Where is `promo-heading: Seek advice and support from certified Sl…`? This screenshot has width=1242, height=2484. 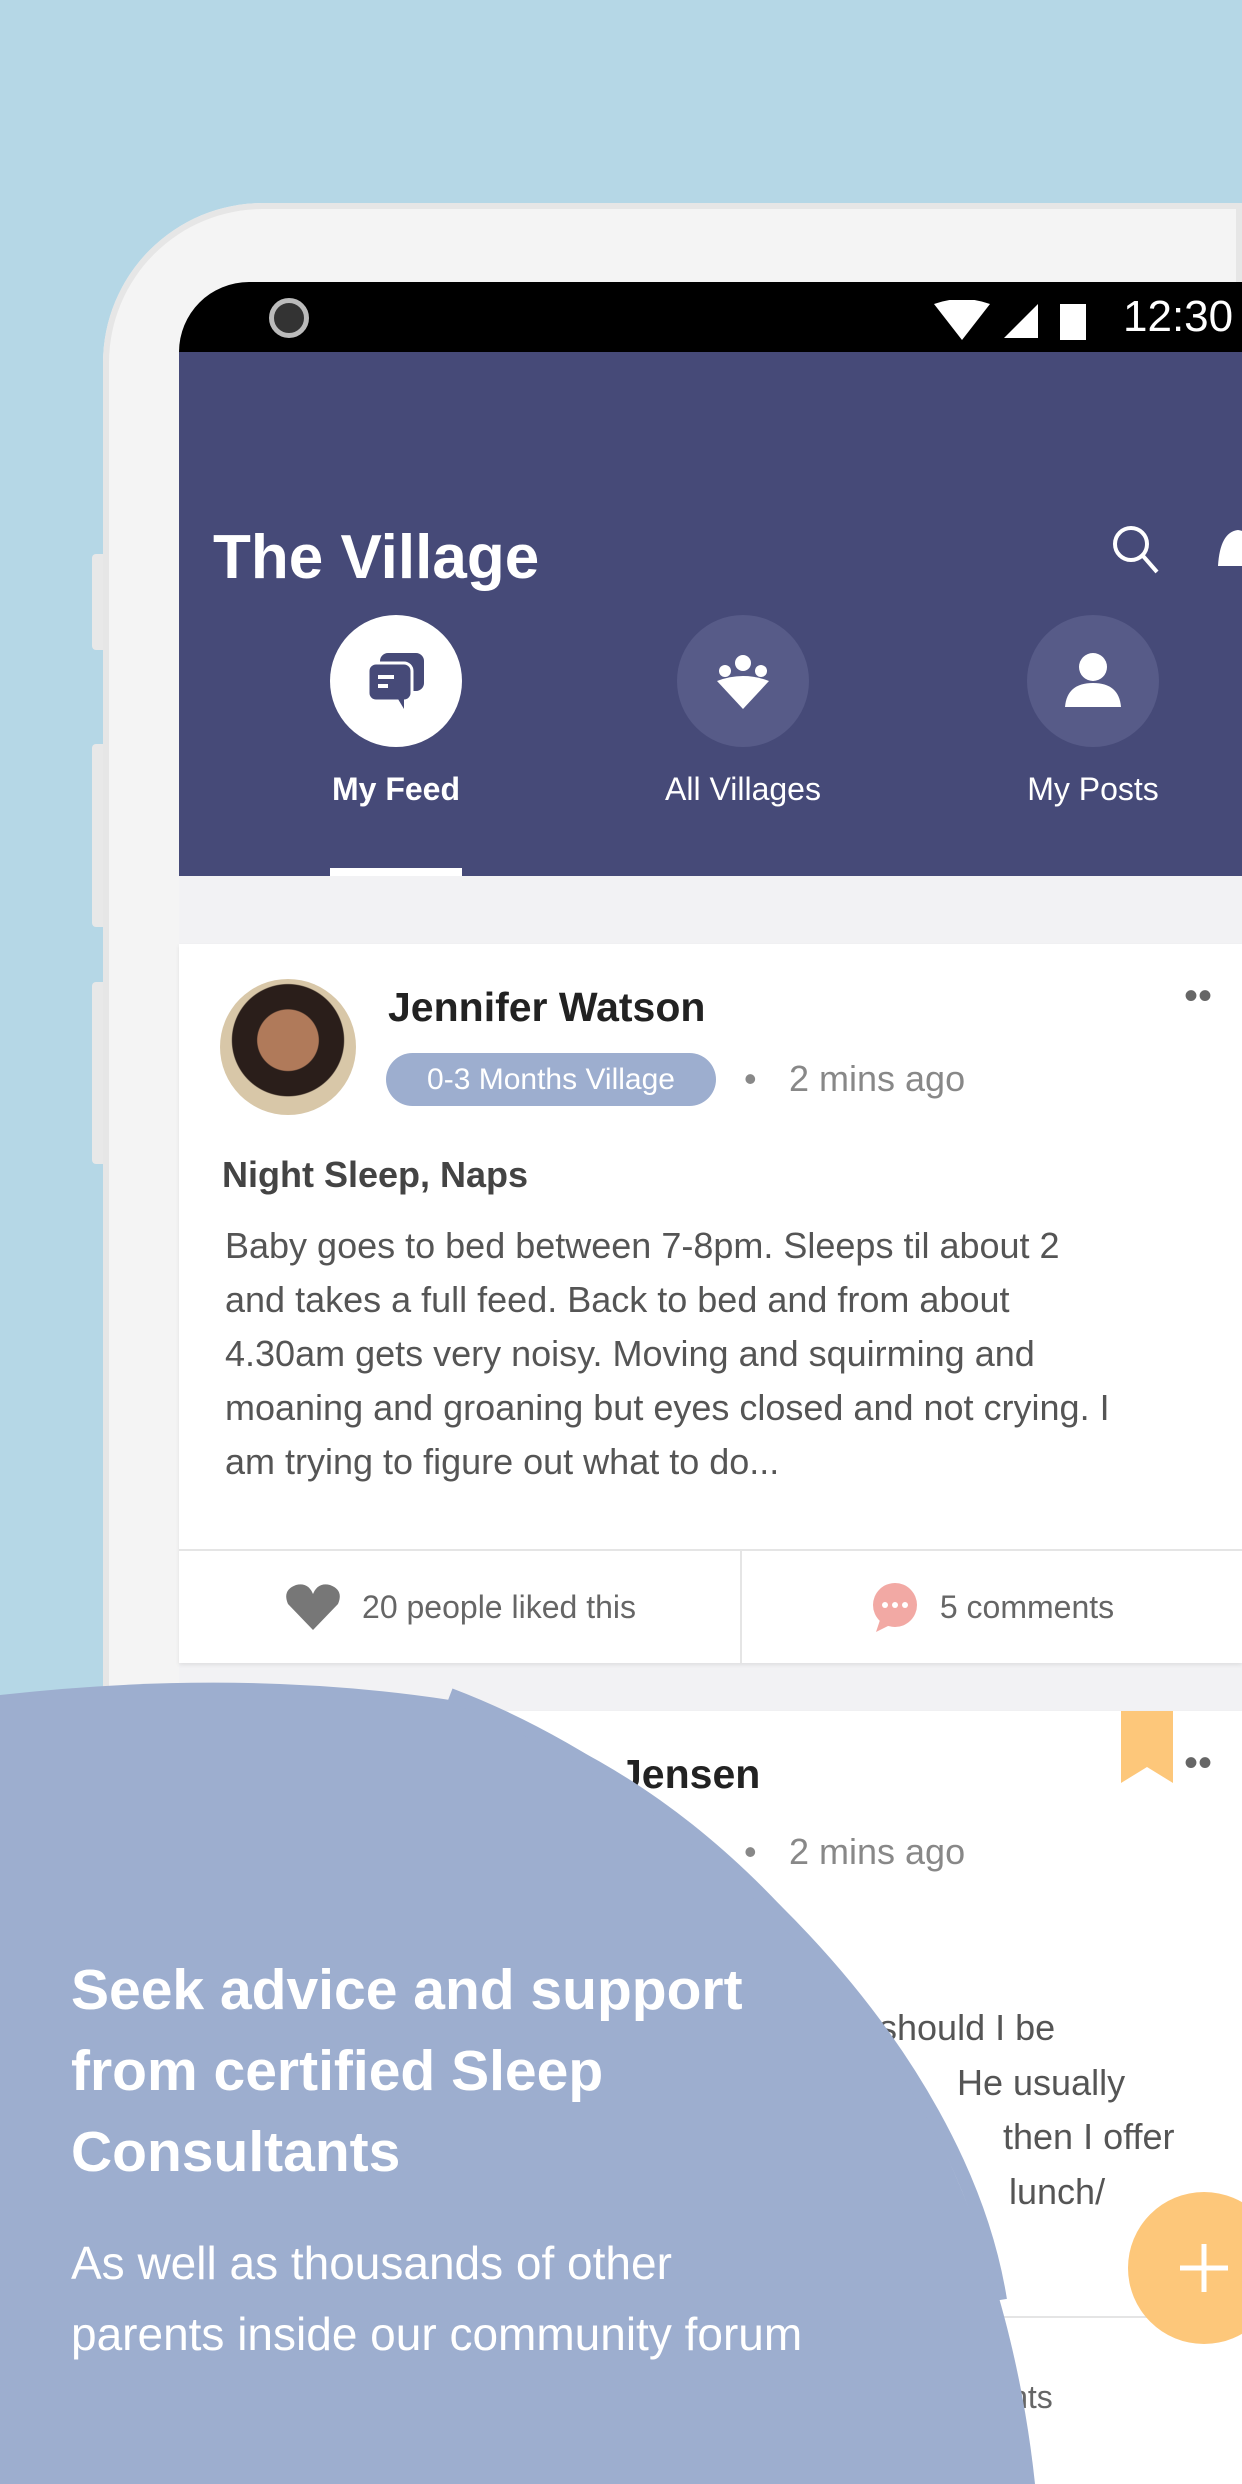
promo-heading: Seek advice and support from certified Sl… is located at coordinates (407, 2071).